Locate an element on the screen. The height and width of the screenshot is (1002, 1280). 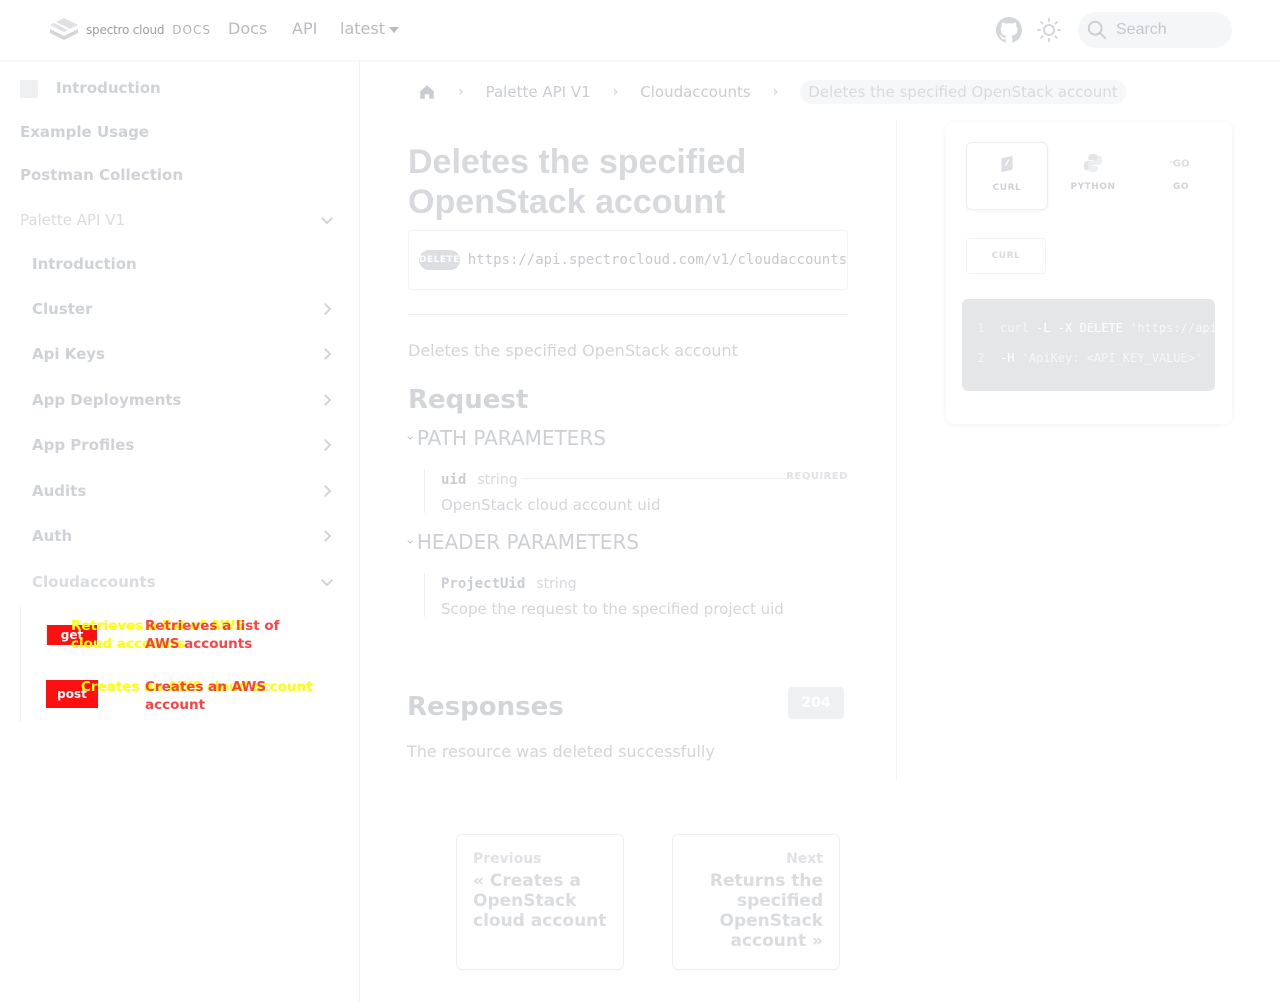
param-divider-line is located at coordinates (656, 478).